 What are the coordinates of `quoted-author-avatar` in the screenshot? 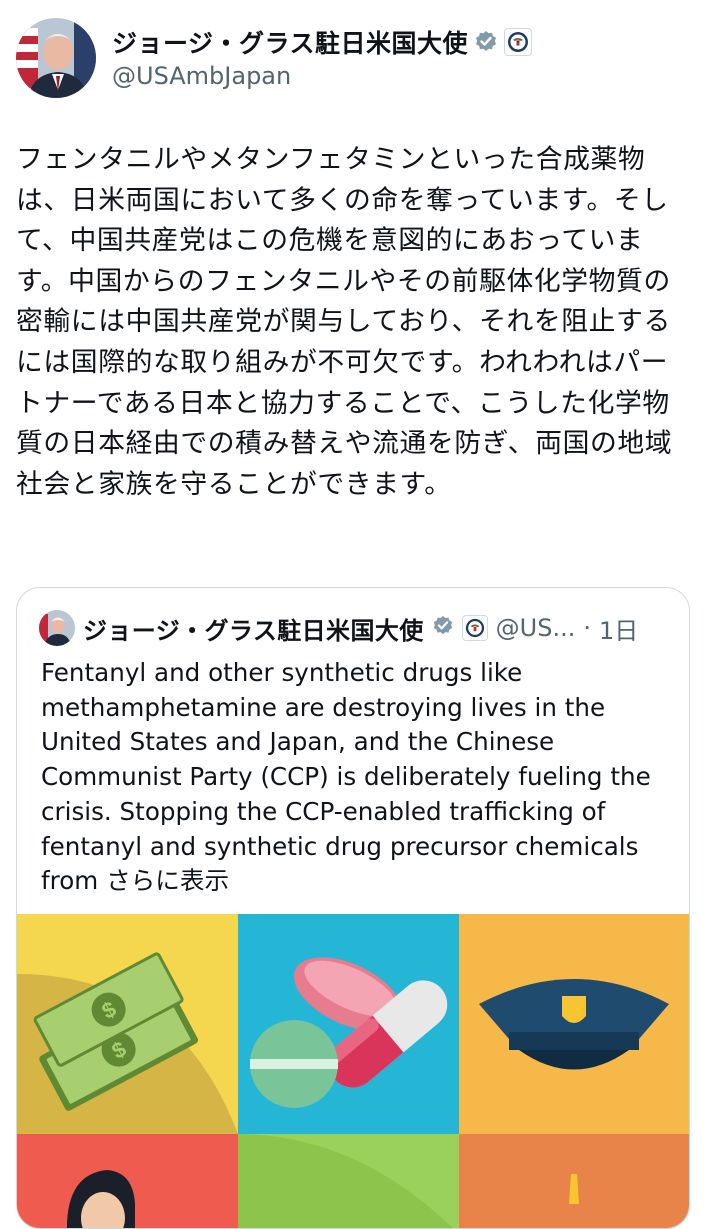 It's located at (57, 628).